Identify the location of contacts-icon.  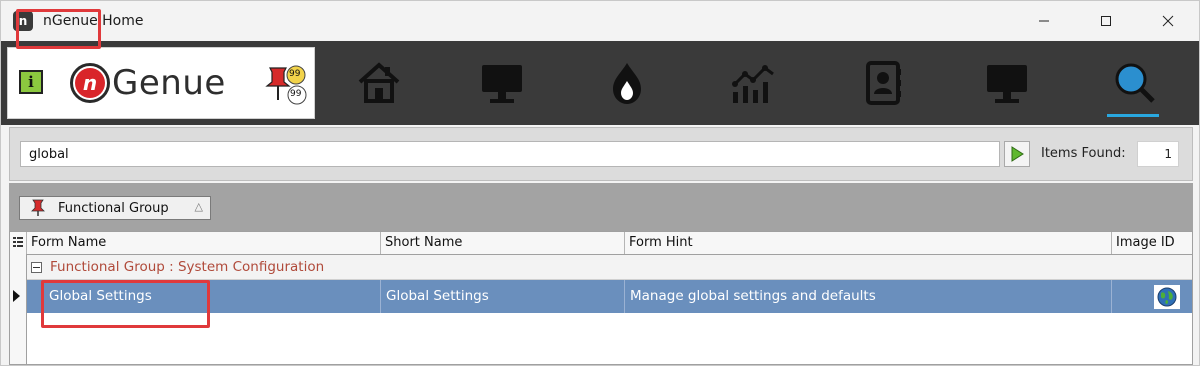
(883, 83).